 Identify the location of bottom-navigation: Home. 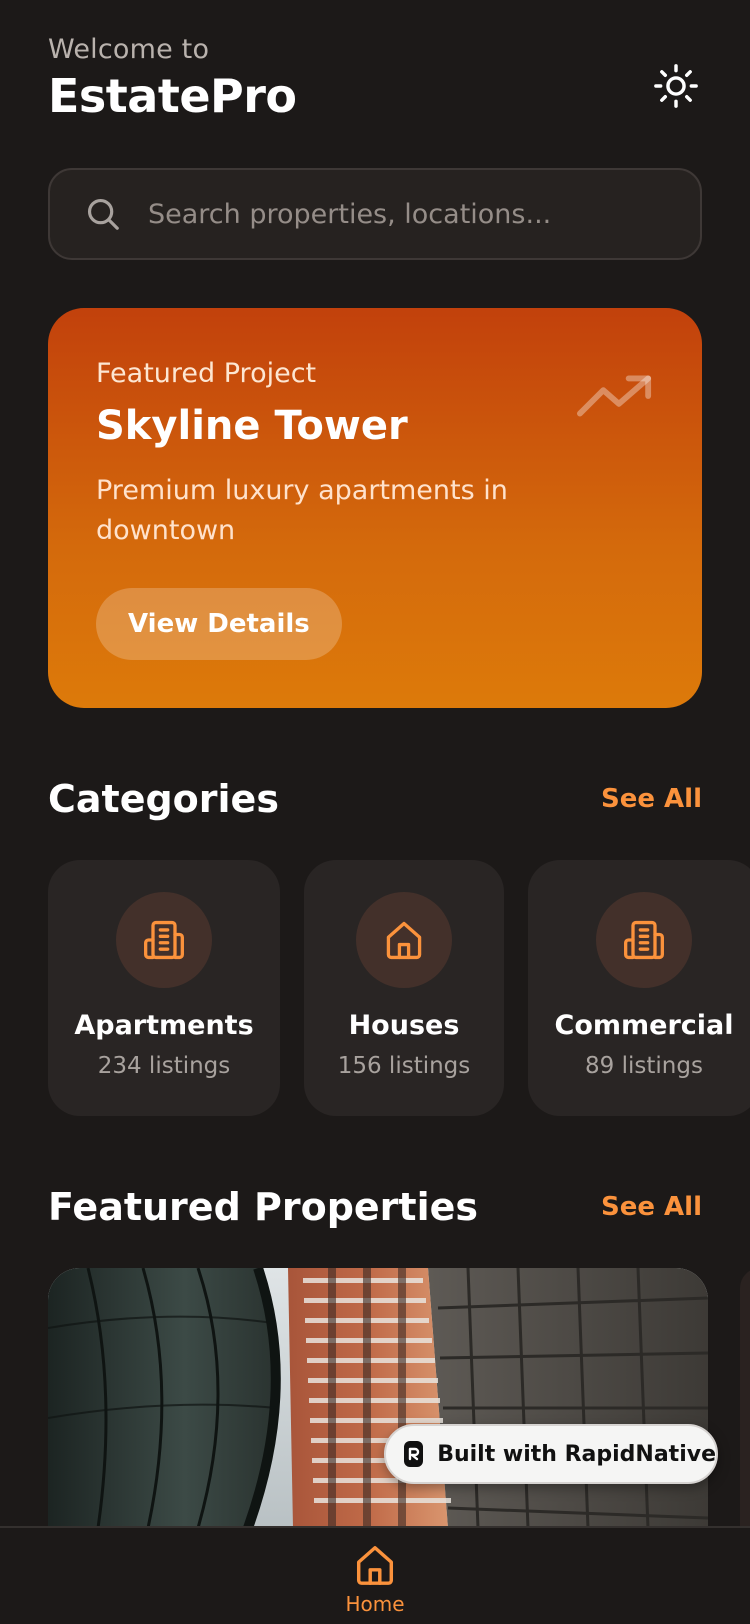
(375, 1575).